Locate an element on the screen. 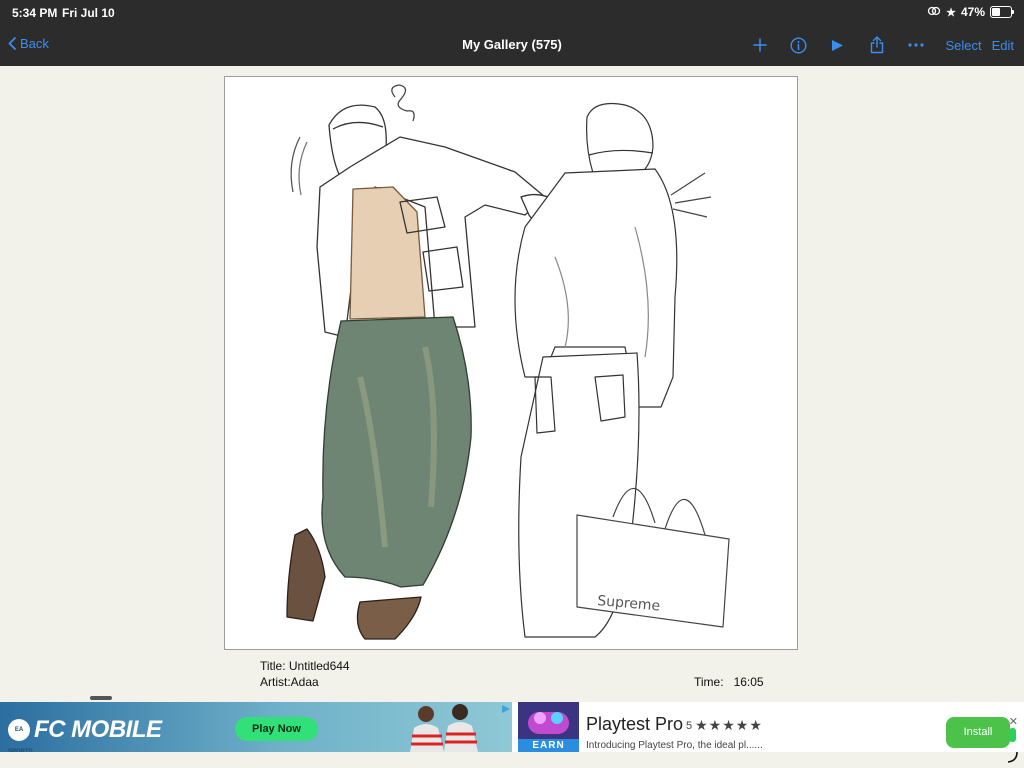  gamepad-icon is located at coordinates (548, 723).